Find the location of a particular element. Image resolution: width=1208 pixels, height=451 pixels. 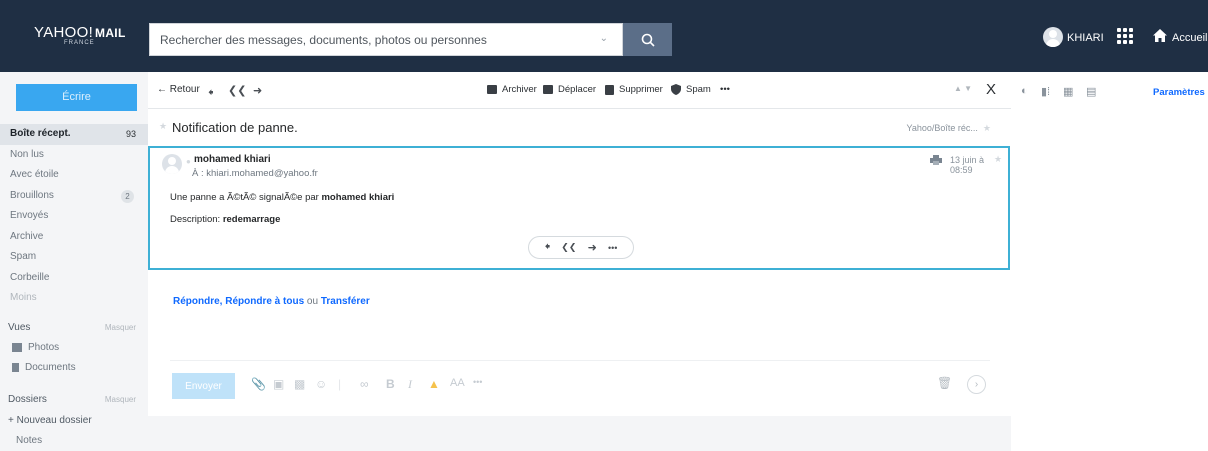

reply-all-icon: ❮❮ is located at coordinates (237, 90).